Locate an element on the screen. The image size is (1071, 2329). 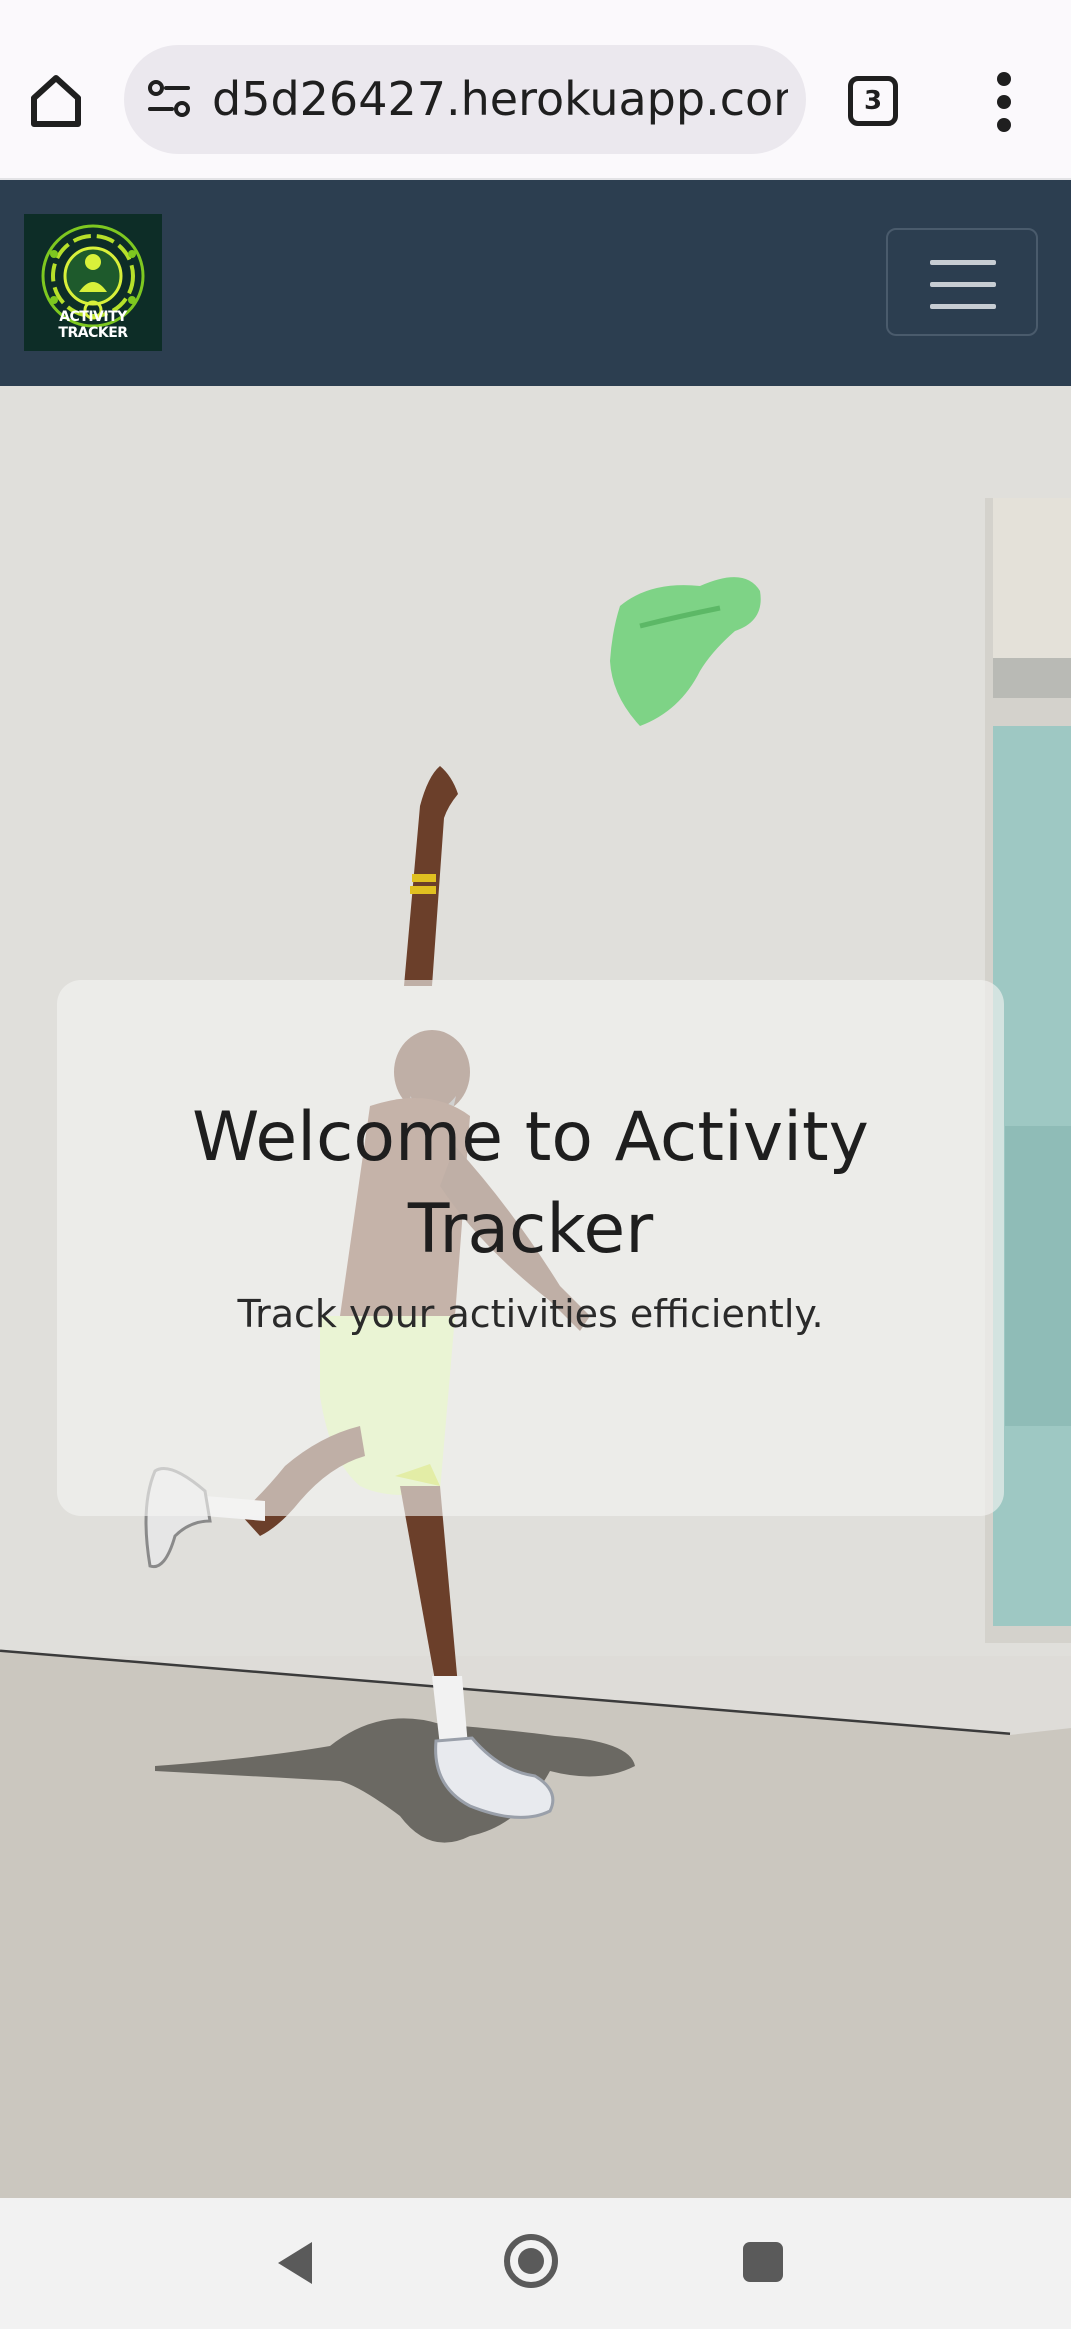
hero-subtitle: Track your activities efficiently. is located at coordinates (530, 1314).